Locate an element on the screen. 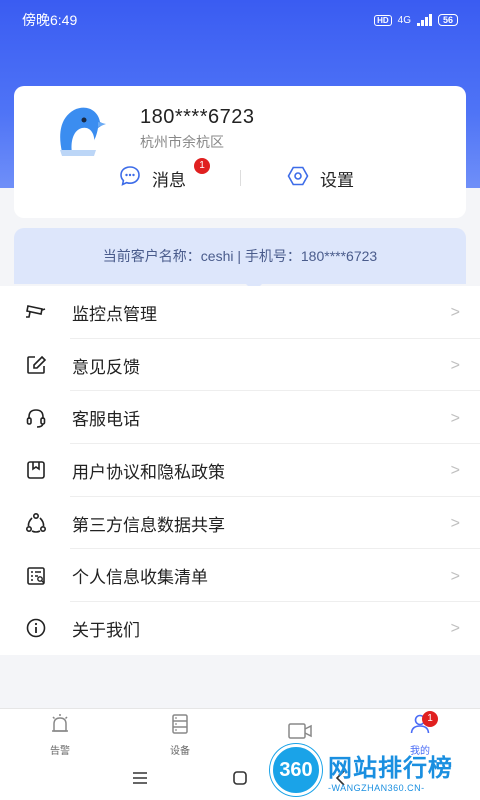  menu-item-monitor-points: 监控点管理 > is located at coordinates (240, 312).